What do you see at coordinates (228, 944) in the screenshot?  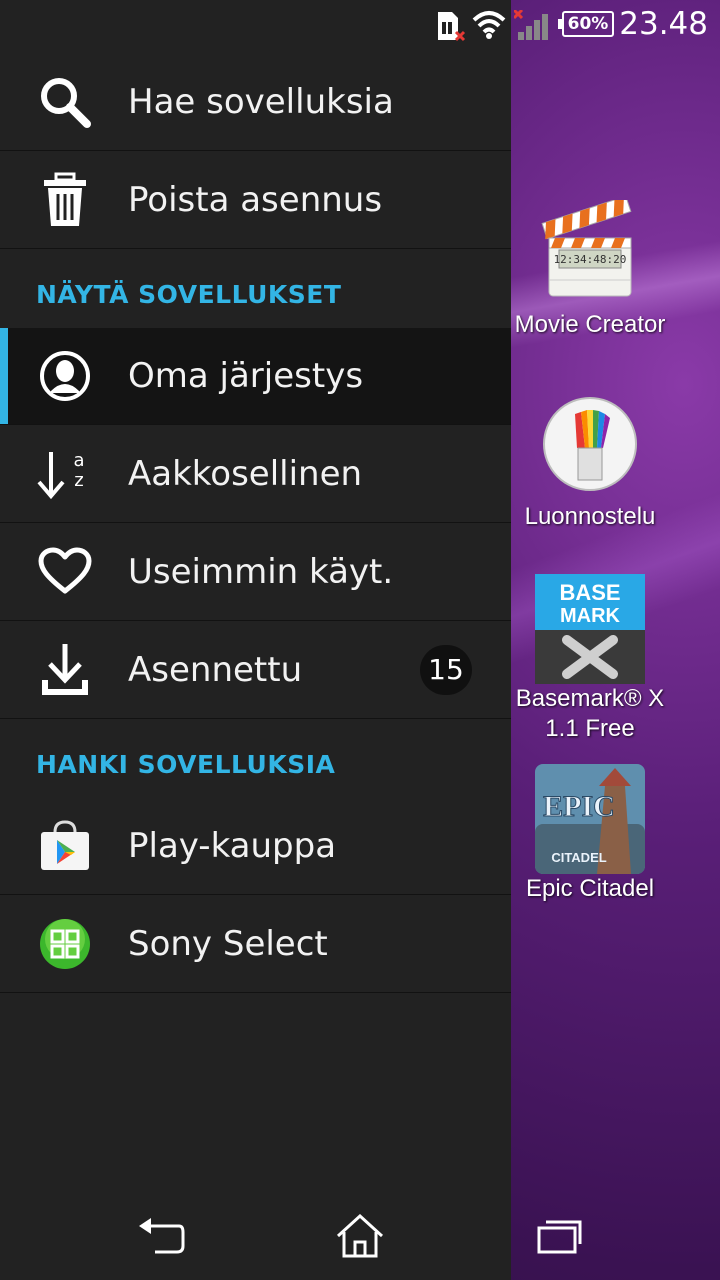 I see `sony-select-label: Sony Select` at bounding box center [228, 944].